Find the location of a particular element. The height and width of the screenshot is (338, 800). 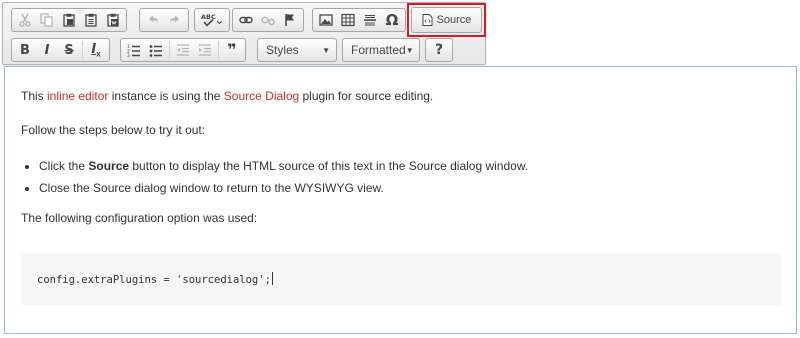

numbered-list-icon: 123 is located at coordinates (133, 50).